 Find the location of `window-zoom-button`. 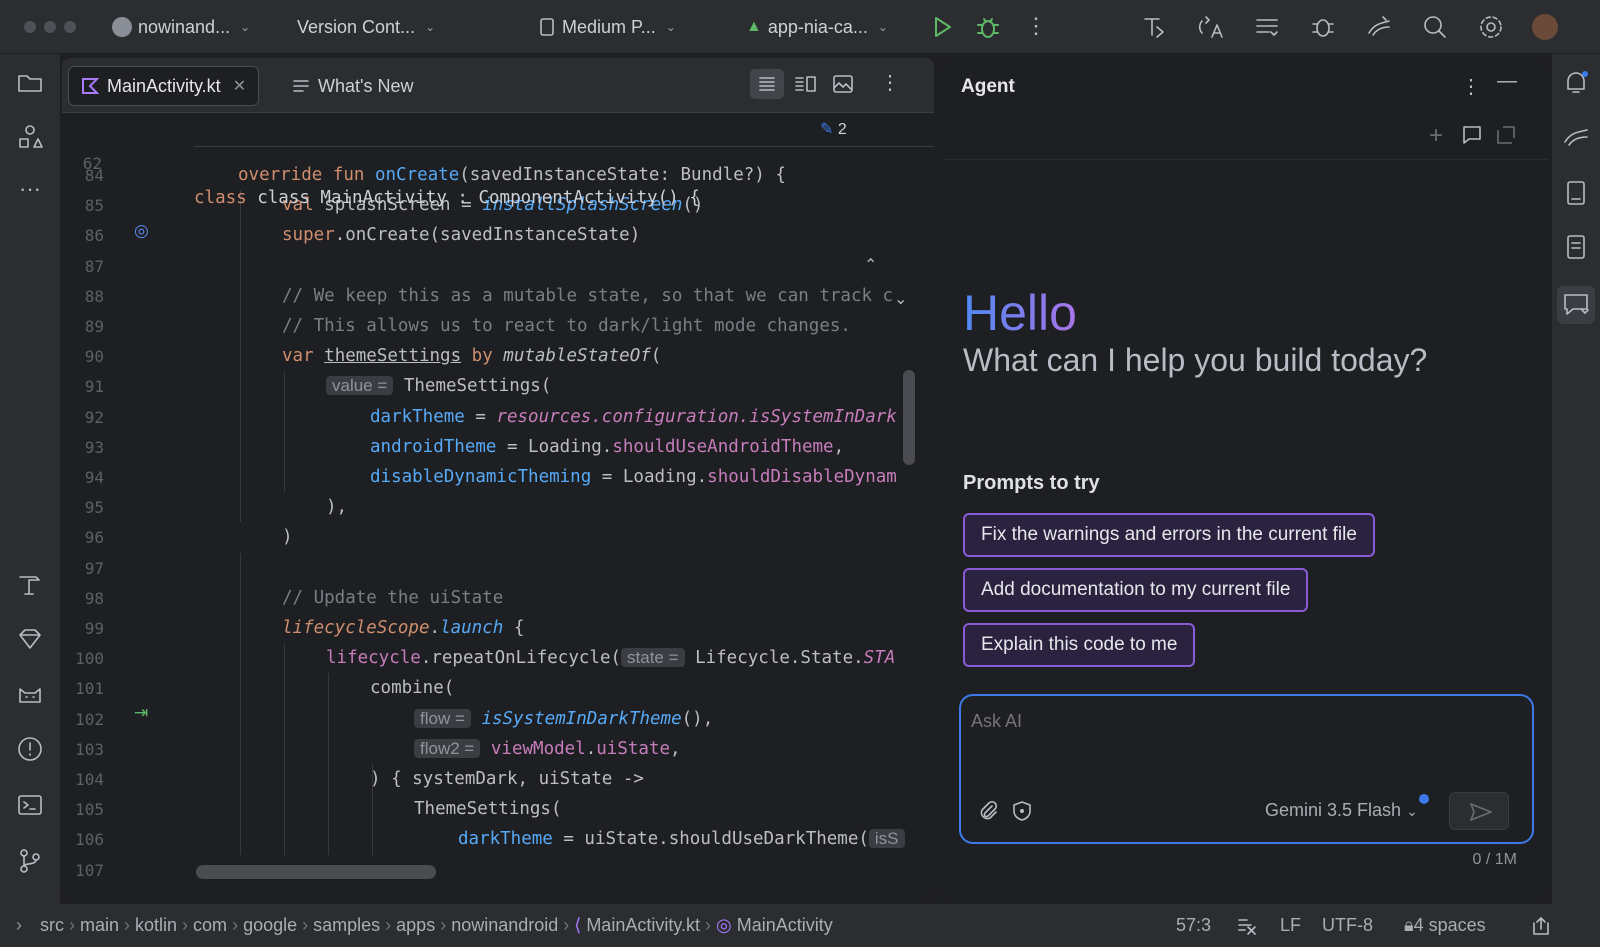

window-zoom-button is located at coordinates (70, 27).